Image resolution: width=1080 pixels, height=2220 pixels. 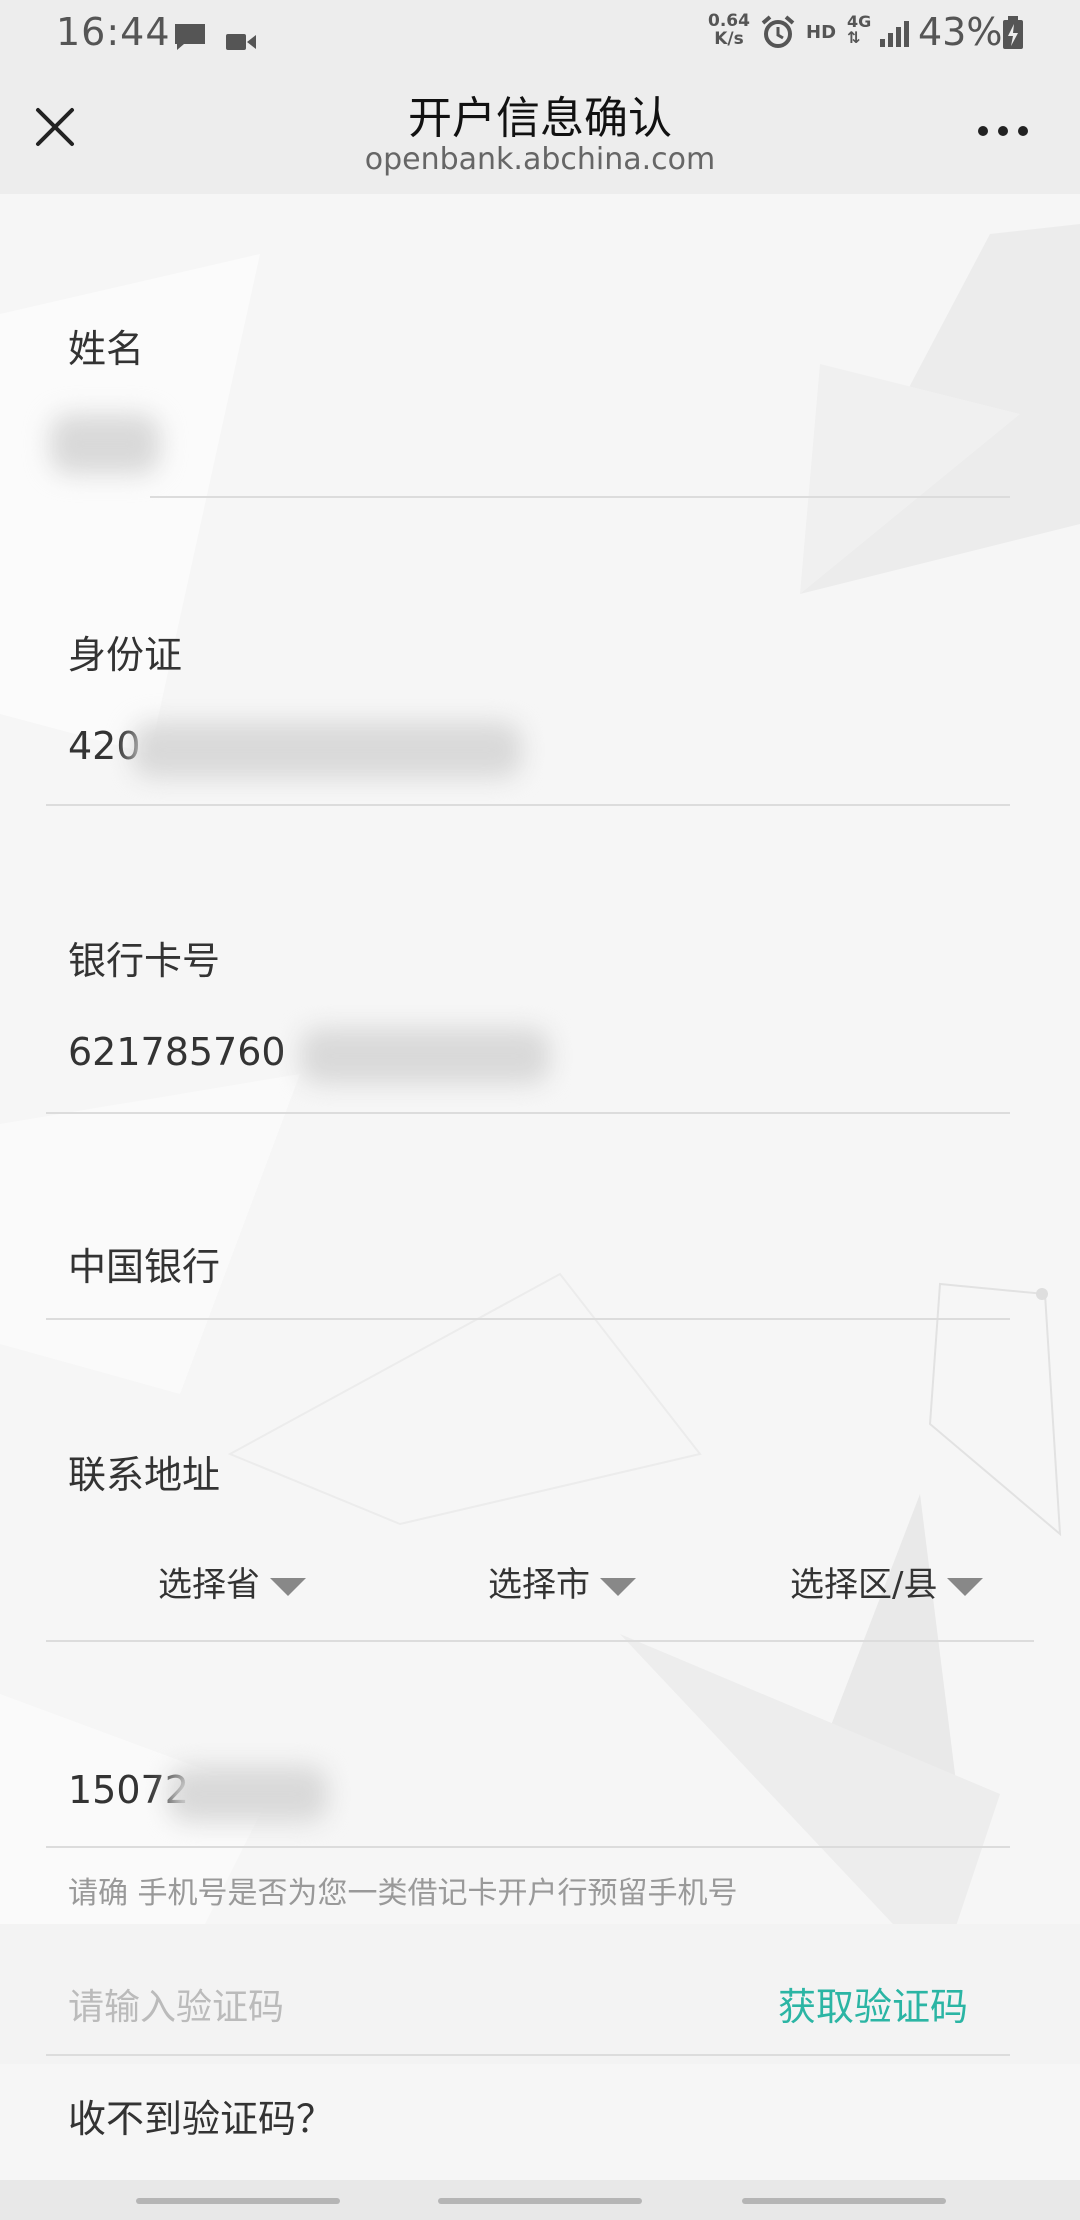 What do you see at coordinates (113, 32) in the screenshot?
I see `status-time: 16:44` at bounding box center [113, 32].